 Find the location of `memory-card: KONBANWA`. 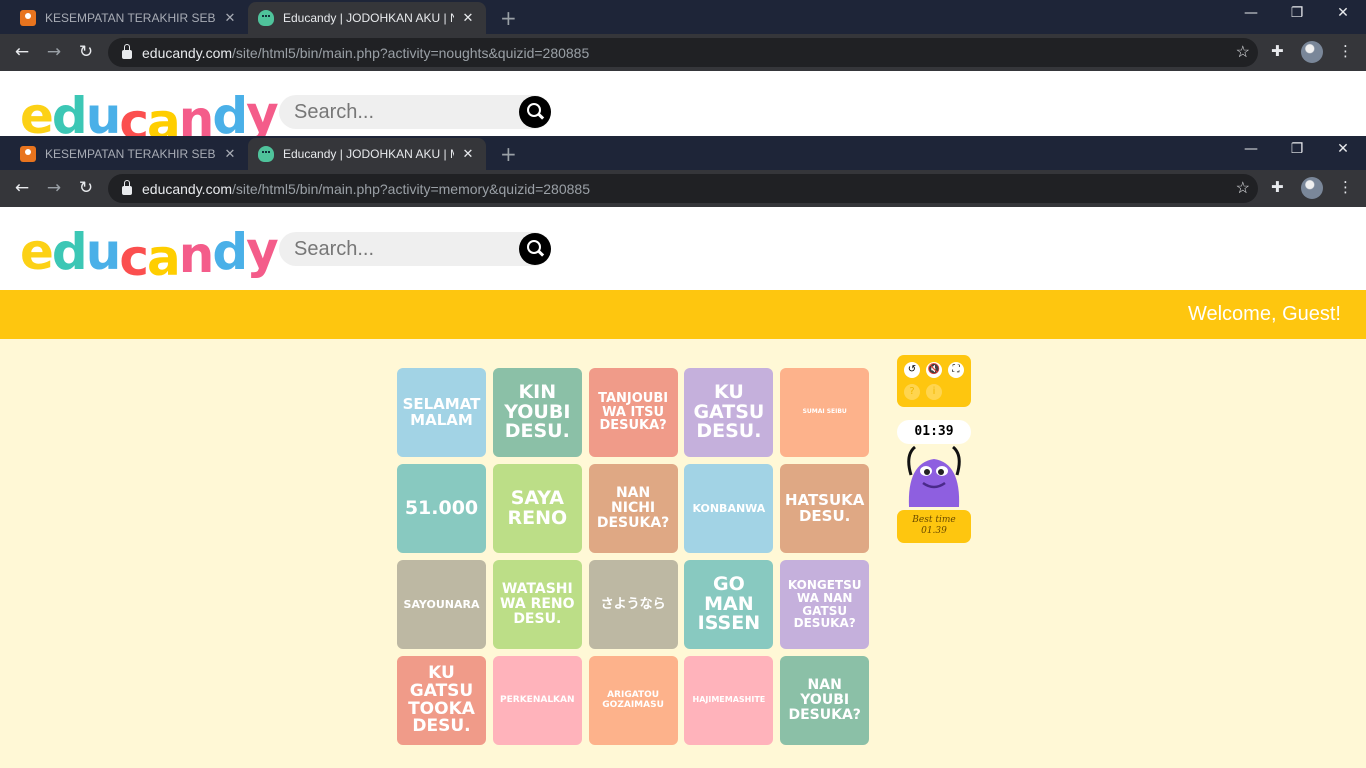

memory-card: KONBANWA is located at coordinates (729, 508).